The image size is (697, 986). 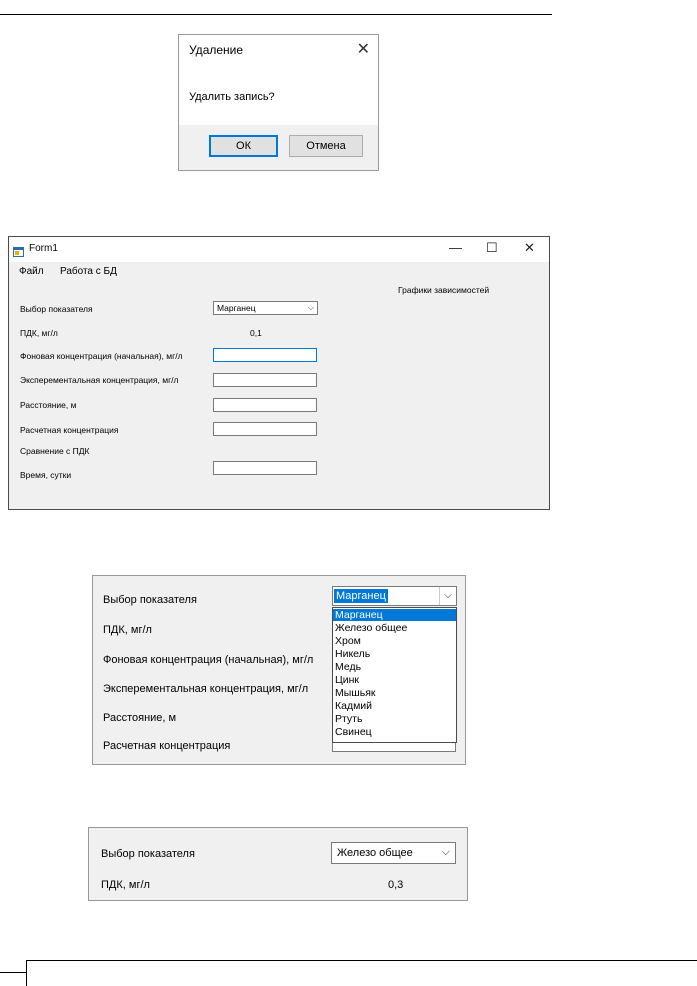 What do you see at coordinates (394, 680) in the screenshot?
I see `dropdown-option: Цинк` at bounding box center [394, 680].